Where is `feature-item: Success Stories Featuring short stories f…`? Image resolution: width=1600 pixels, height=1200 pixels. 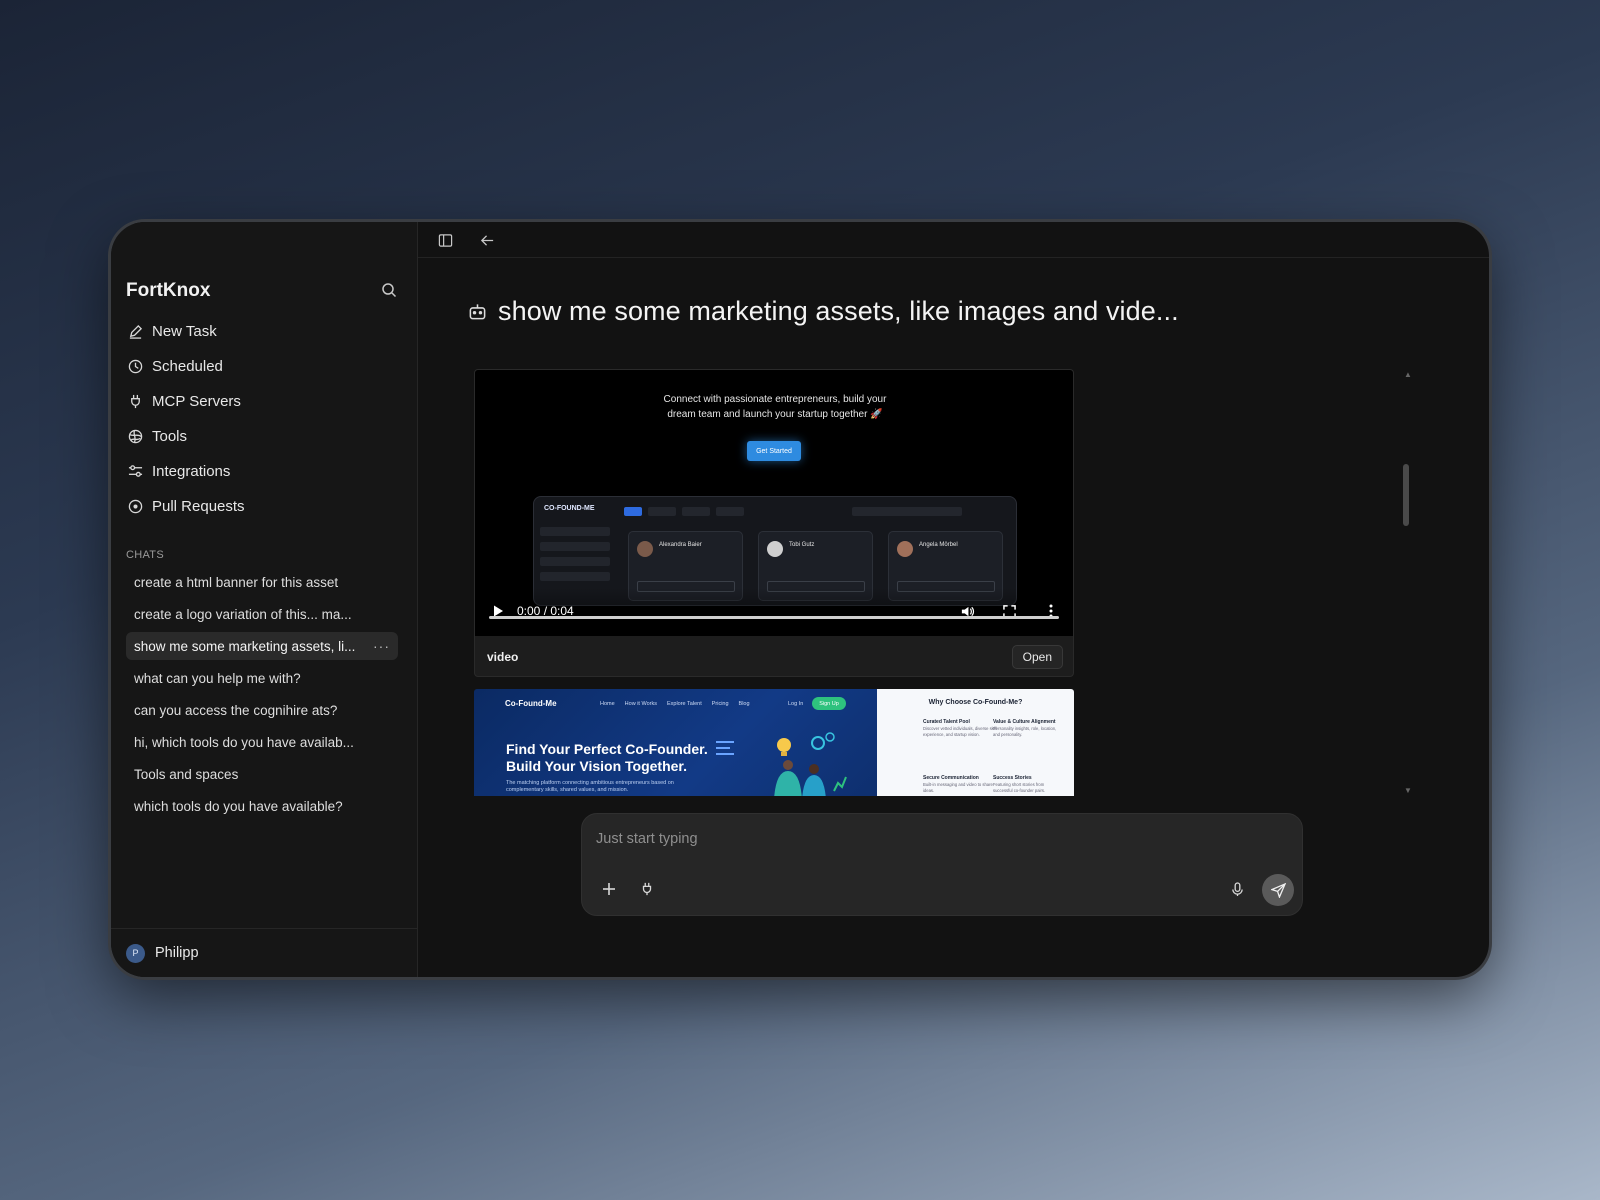 feature-item: Success Stories Featuring short stories f… is located at coordinates (1019, 784).